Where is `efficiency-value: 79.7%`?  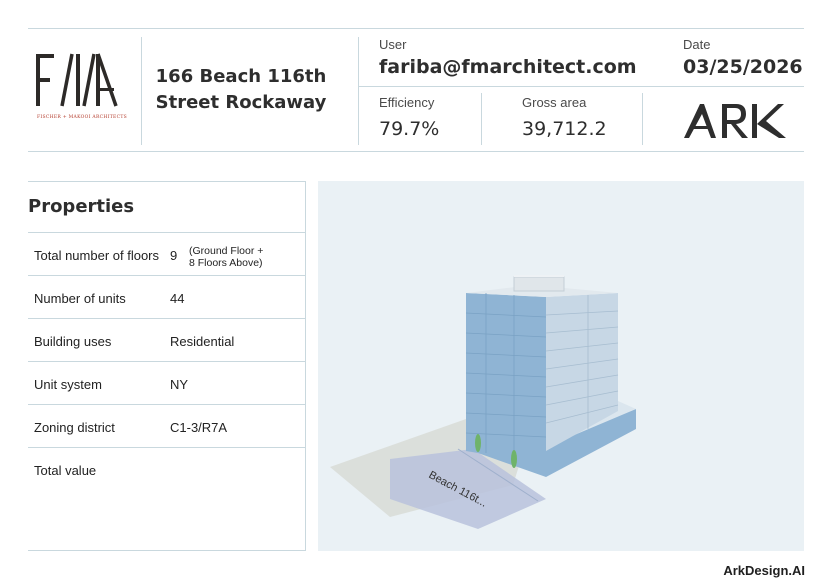
efficiency-value: 79.7% is located at coordinates (409, 129).